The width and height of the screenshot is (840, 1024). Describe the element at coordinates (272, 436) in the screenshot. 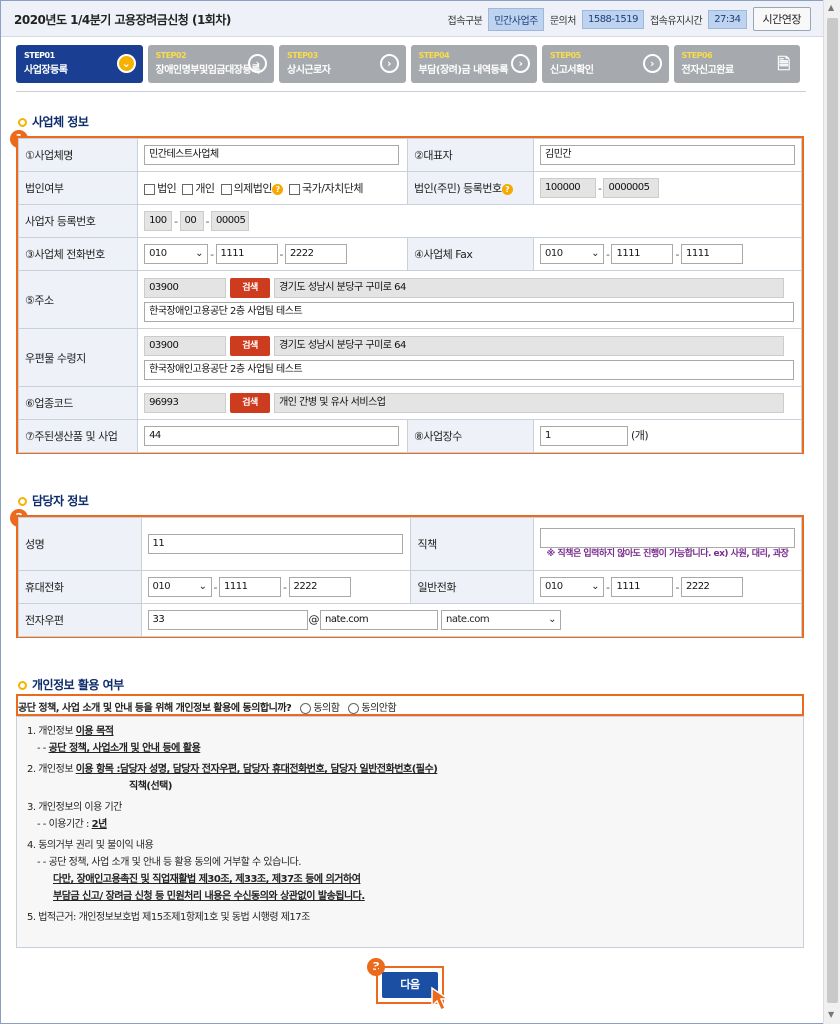

I see `product-input: 44` at that location.